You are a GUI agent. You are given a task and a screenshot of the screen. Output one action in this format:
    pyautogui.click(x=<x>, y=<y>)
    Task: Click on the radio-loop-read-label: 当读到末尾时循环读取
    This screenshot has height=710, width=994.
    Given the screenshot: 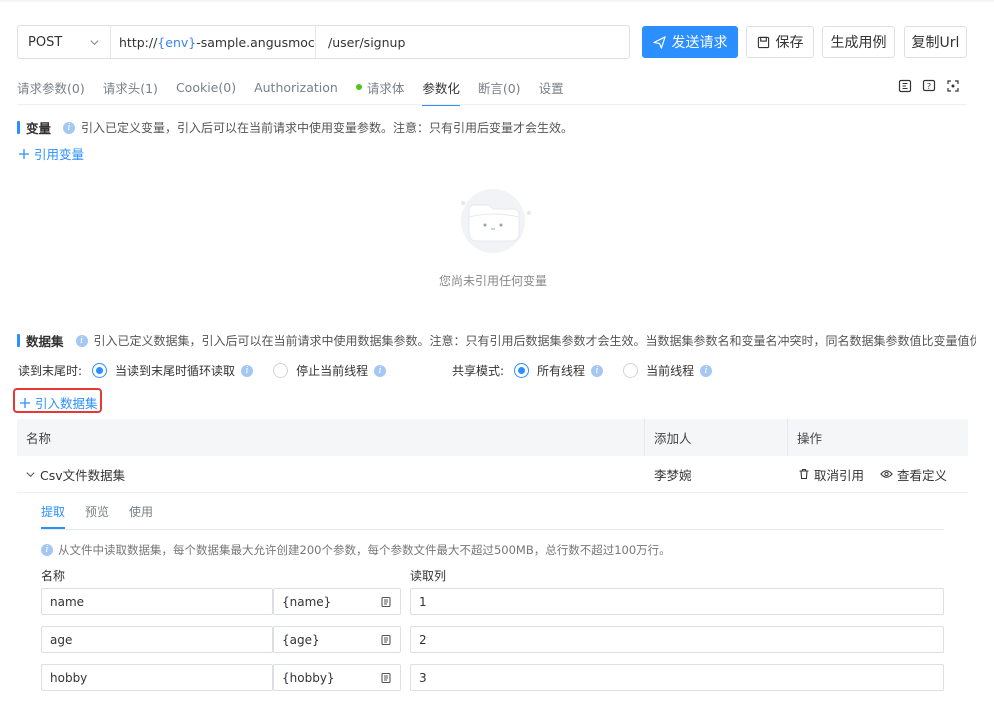 What is the action you would take?
    pyautogui.click(x=175, y=371)
    